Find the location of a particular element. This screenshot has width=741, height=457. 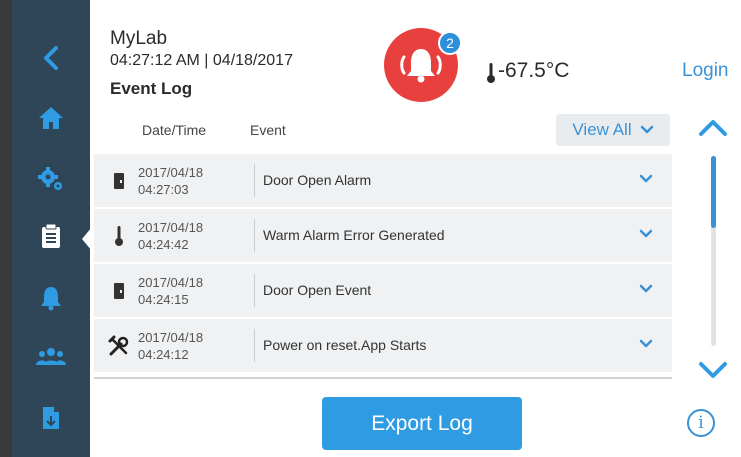

scrollbar-thumb is located at coordinates (713, 192).